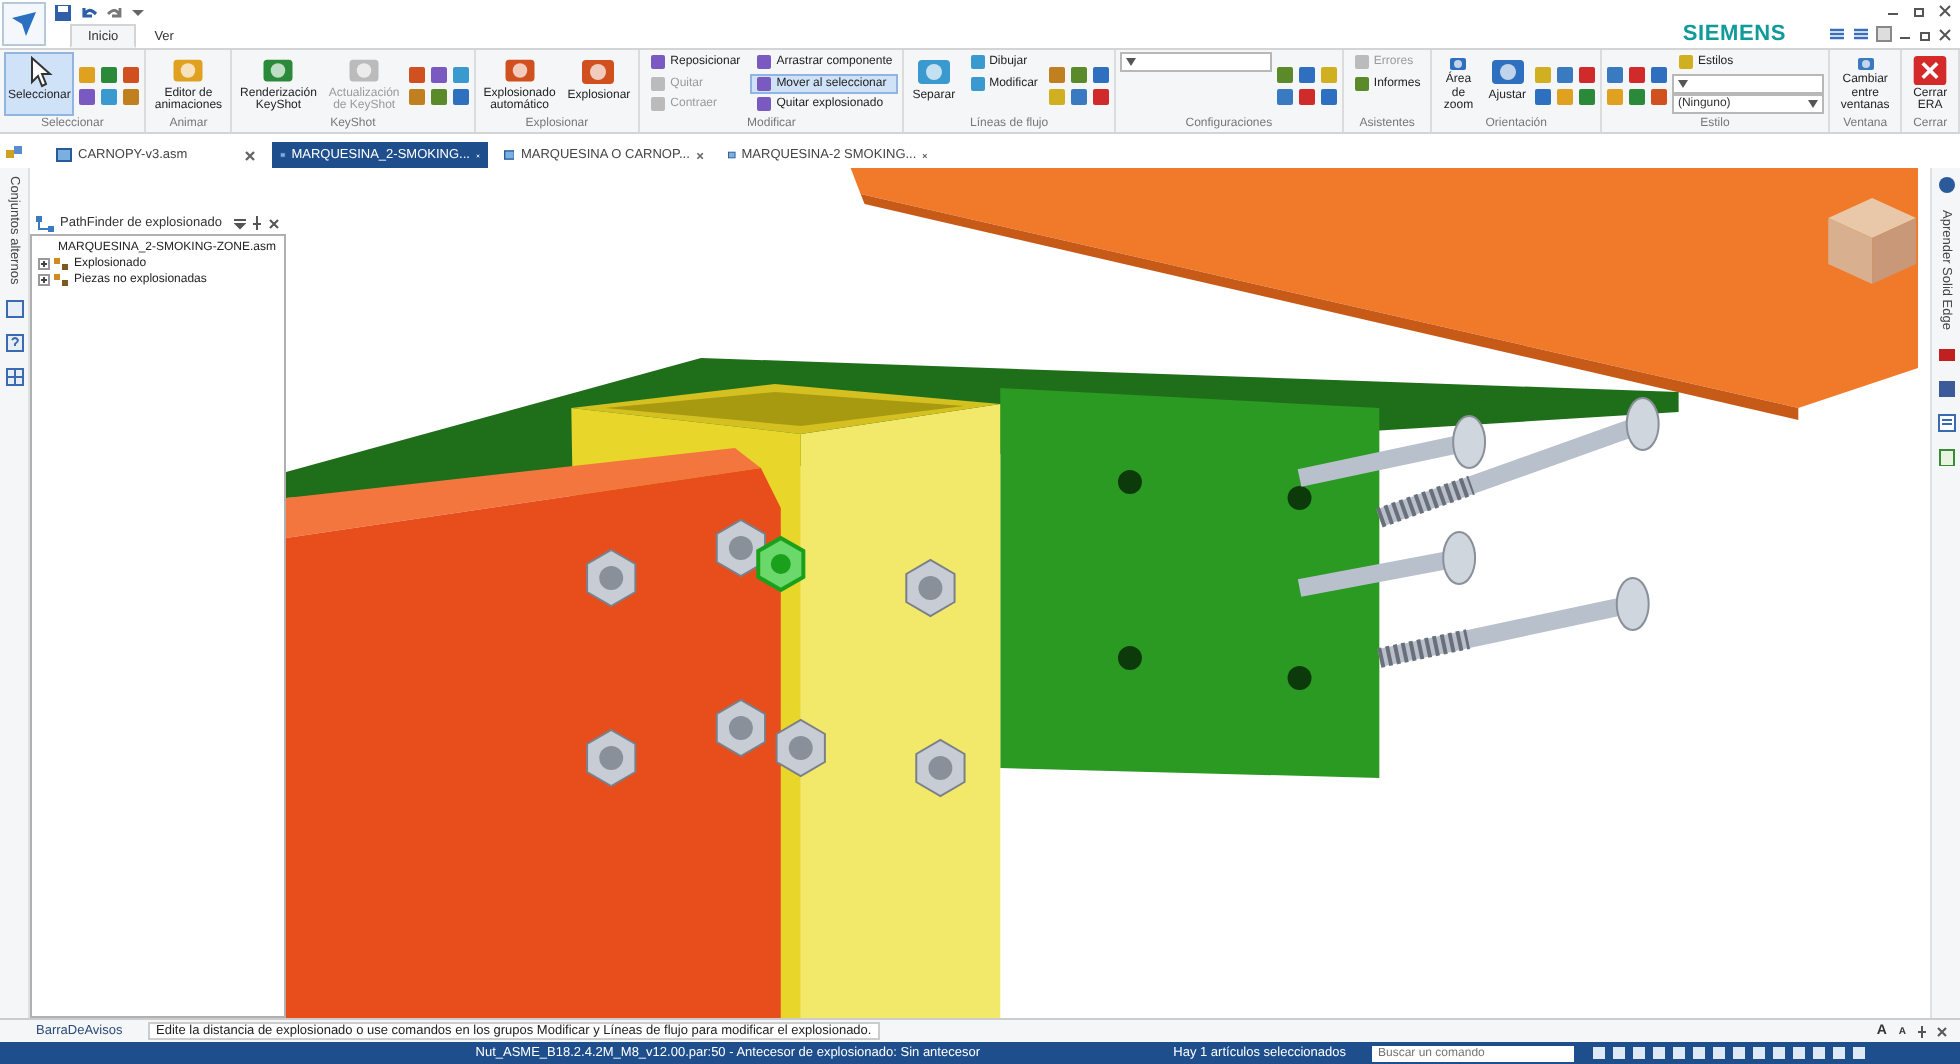 This screenshot has width=1960, height=1064. What do you see at coordinates (1946, 457) in the screenshot?
I see `clipboard-icon` at bounding box center [1946, 457].